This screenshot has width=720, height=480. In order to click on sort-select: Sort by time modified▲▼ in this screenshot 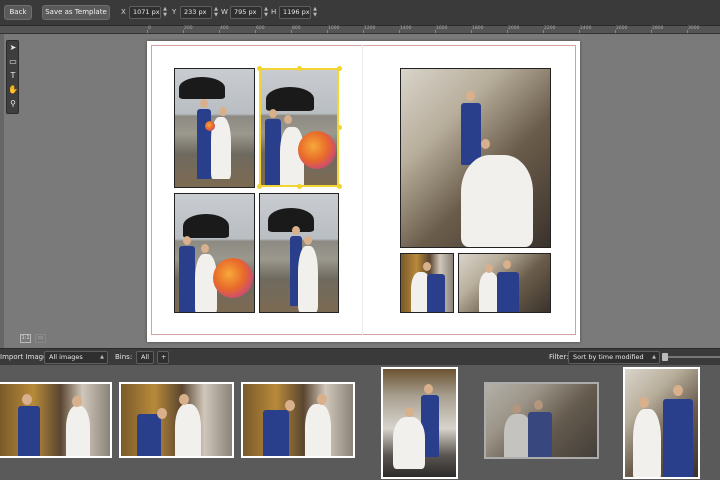, I will do `click(614, 361)`.